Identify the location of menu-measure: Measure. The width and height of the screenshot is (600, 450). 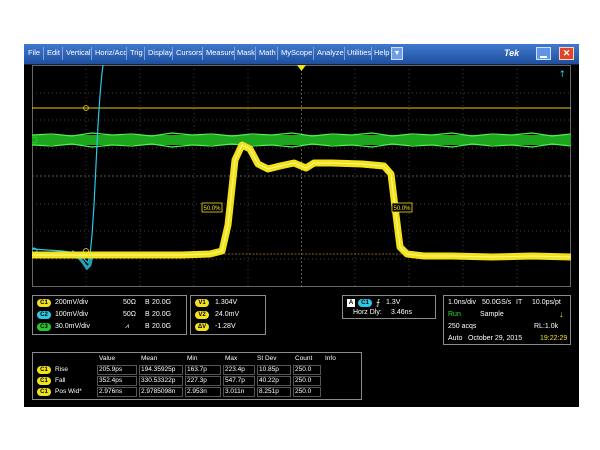
(220, 52).